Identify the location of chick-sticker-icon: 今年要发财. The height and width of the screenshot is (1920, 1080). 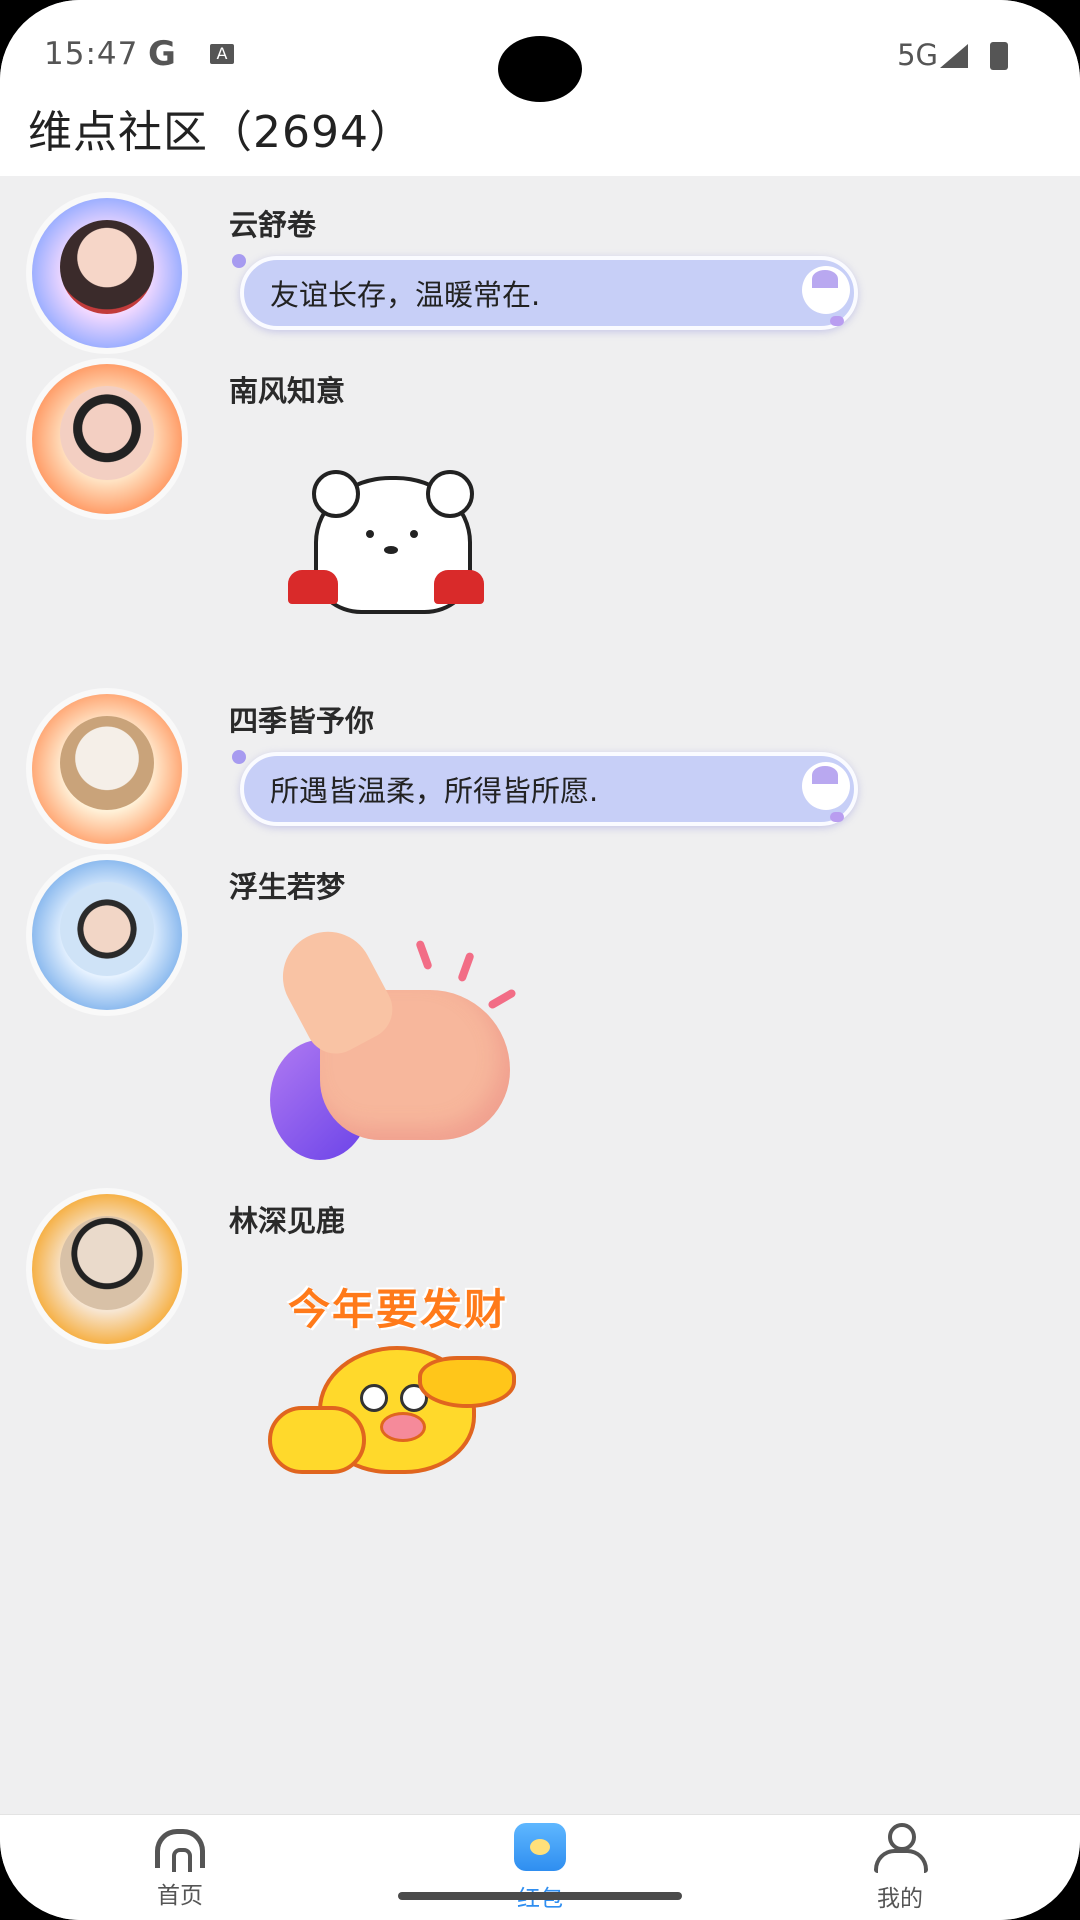
(392, 1376).